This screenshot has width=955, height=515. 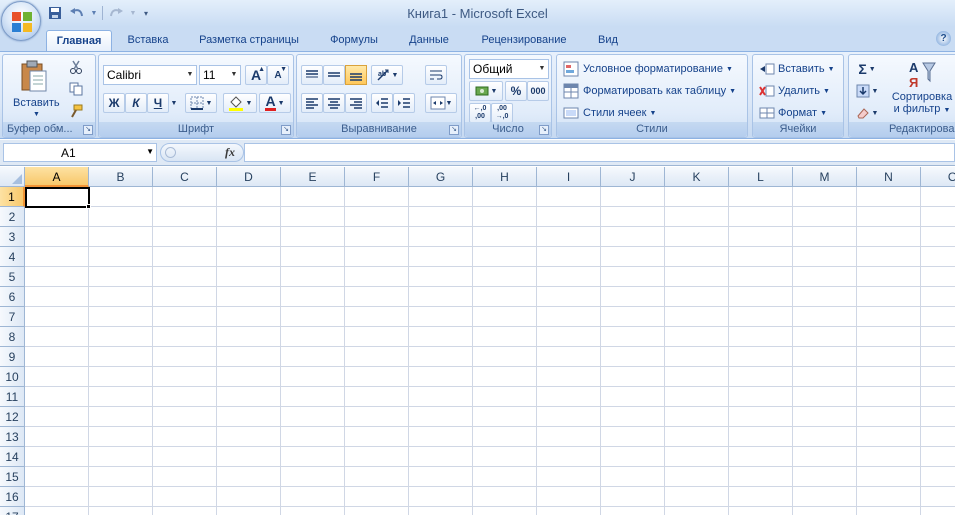 I want to click on tab-home: Главная, so click(x=79, y=40).